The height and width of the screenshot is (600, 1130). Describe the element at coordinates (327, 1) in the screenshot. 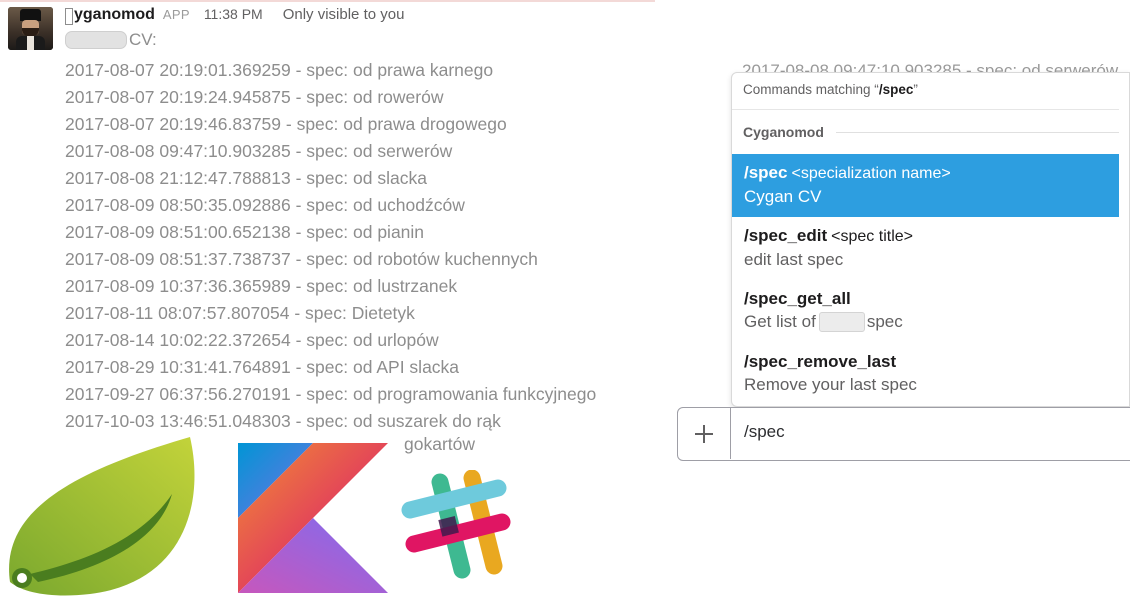

I see `top-divider` at that location.